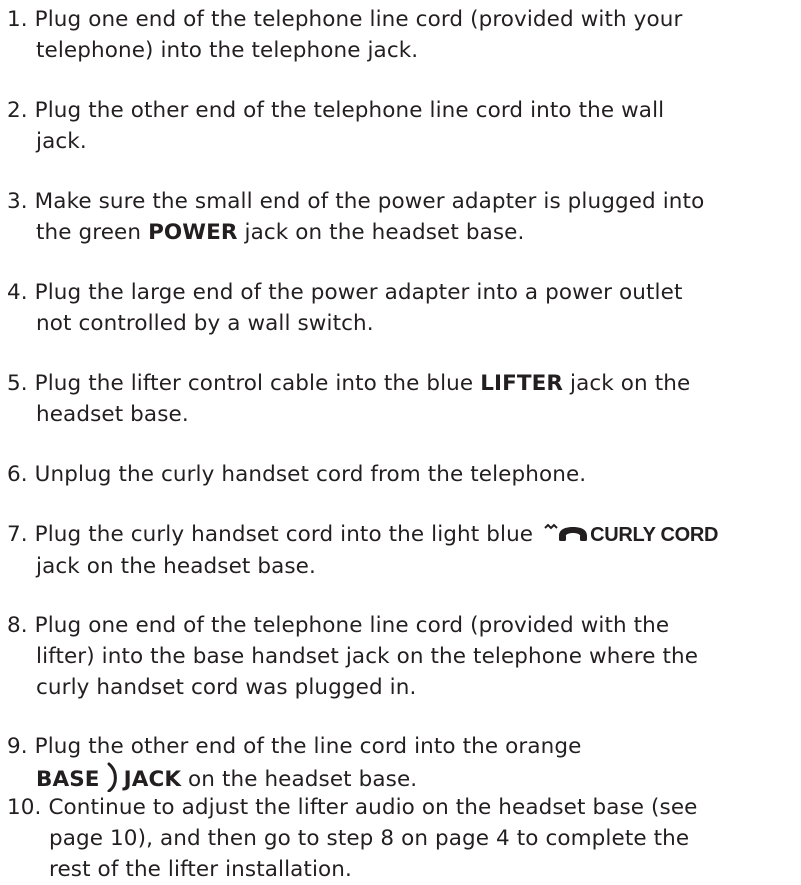  What do you see at coordinates (92, 232) in the screenshot?
I see `step-text: the green` at bounding box center [92, 232].